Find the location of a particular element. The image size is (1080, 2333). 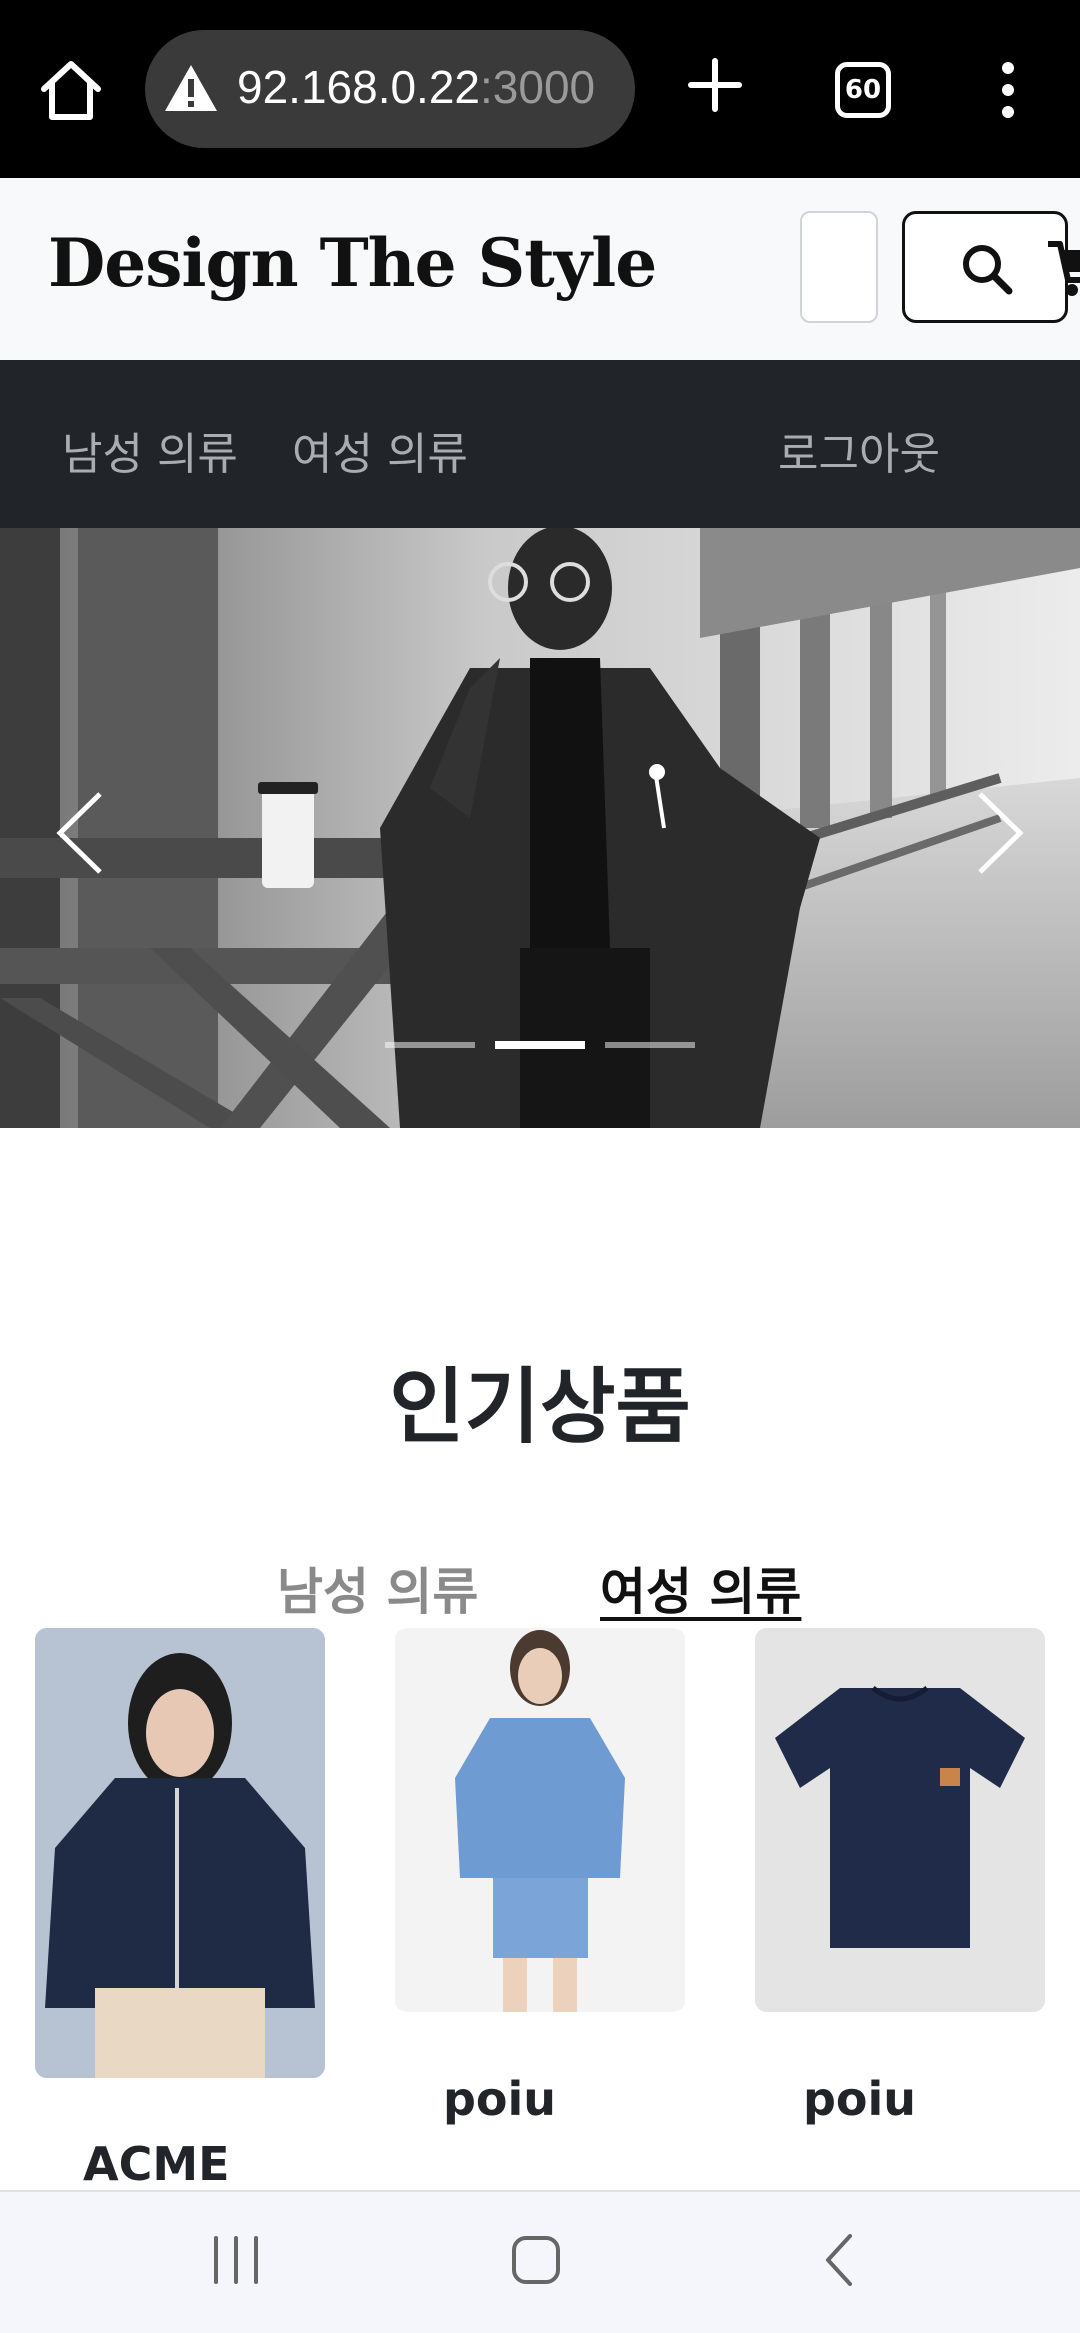

carousel-indicators is located at coordinates (540, 1046).